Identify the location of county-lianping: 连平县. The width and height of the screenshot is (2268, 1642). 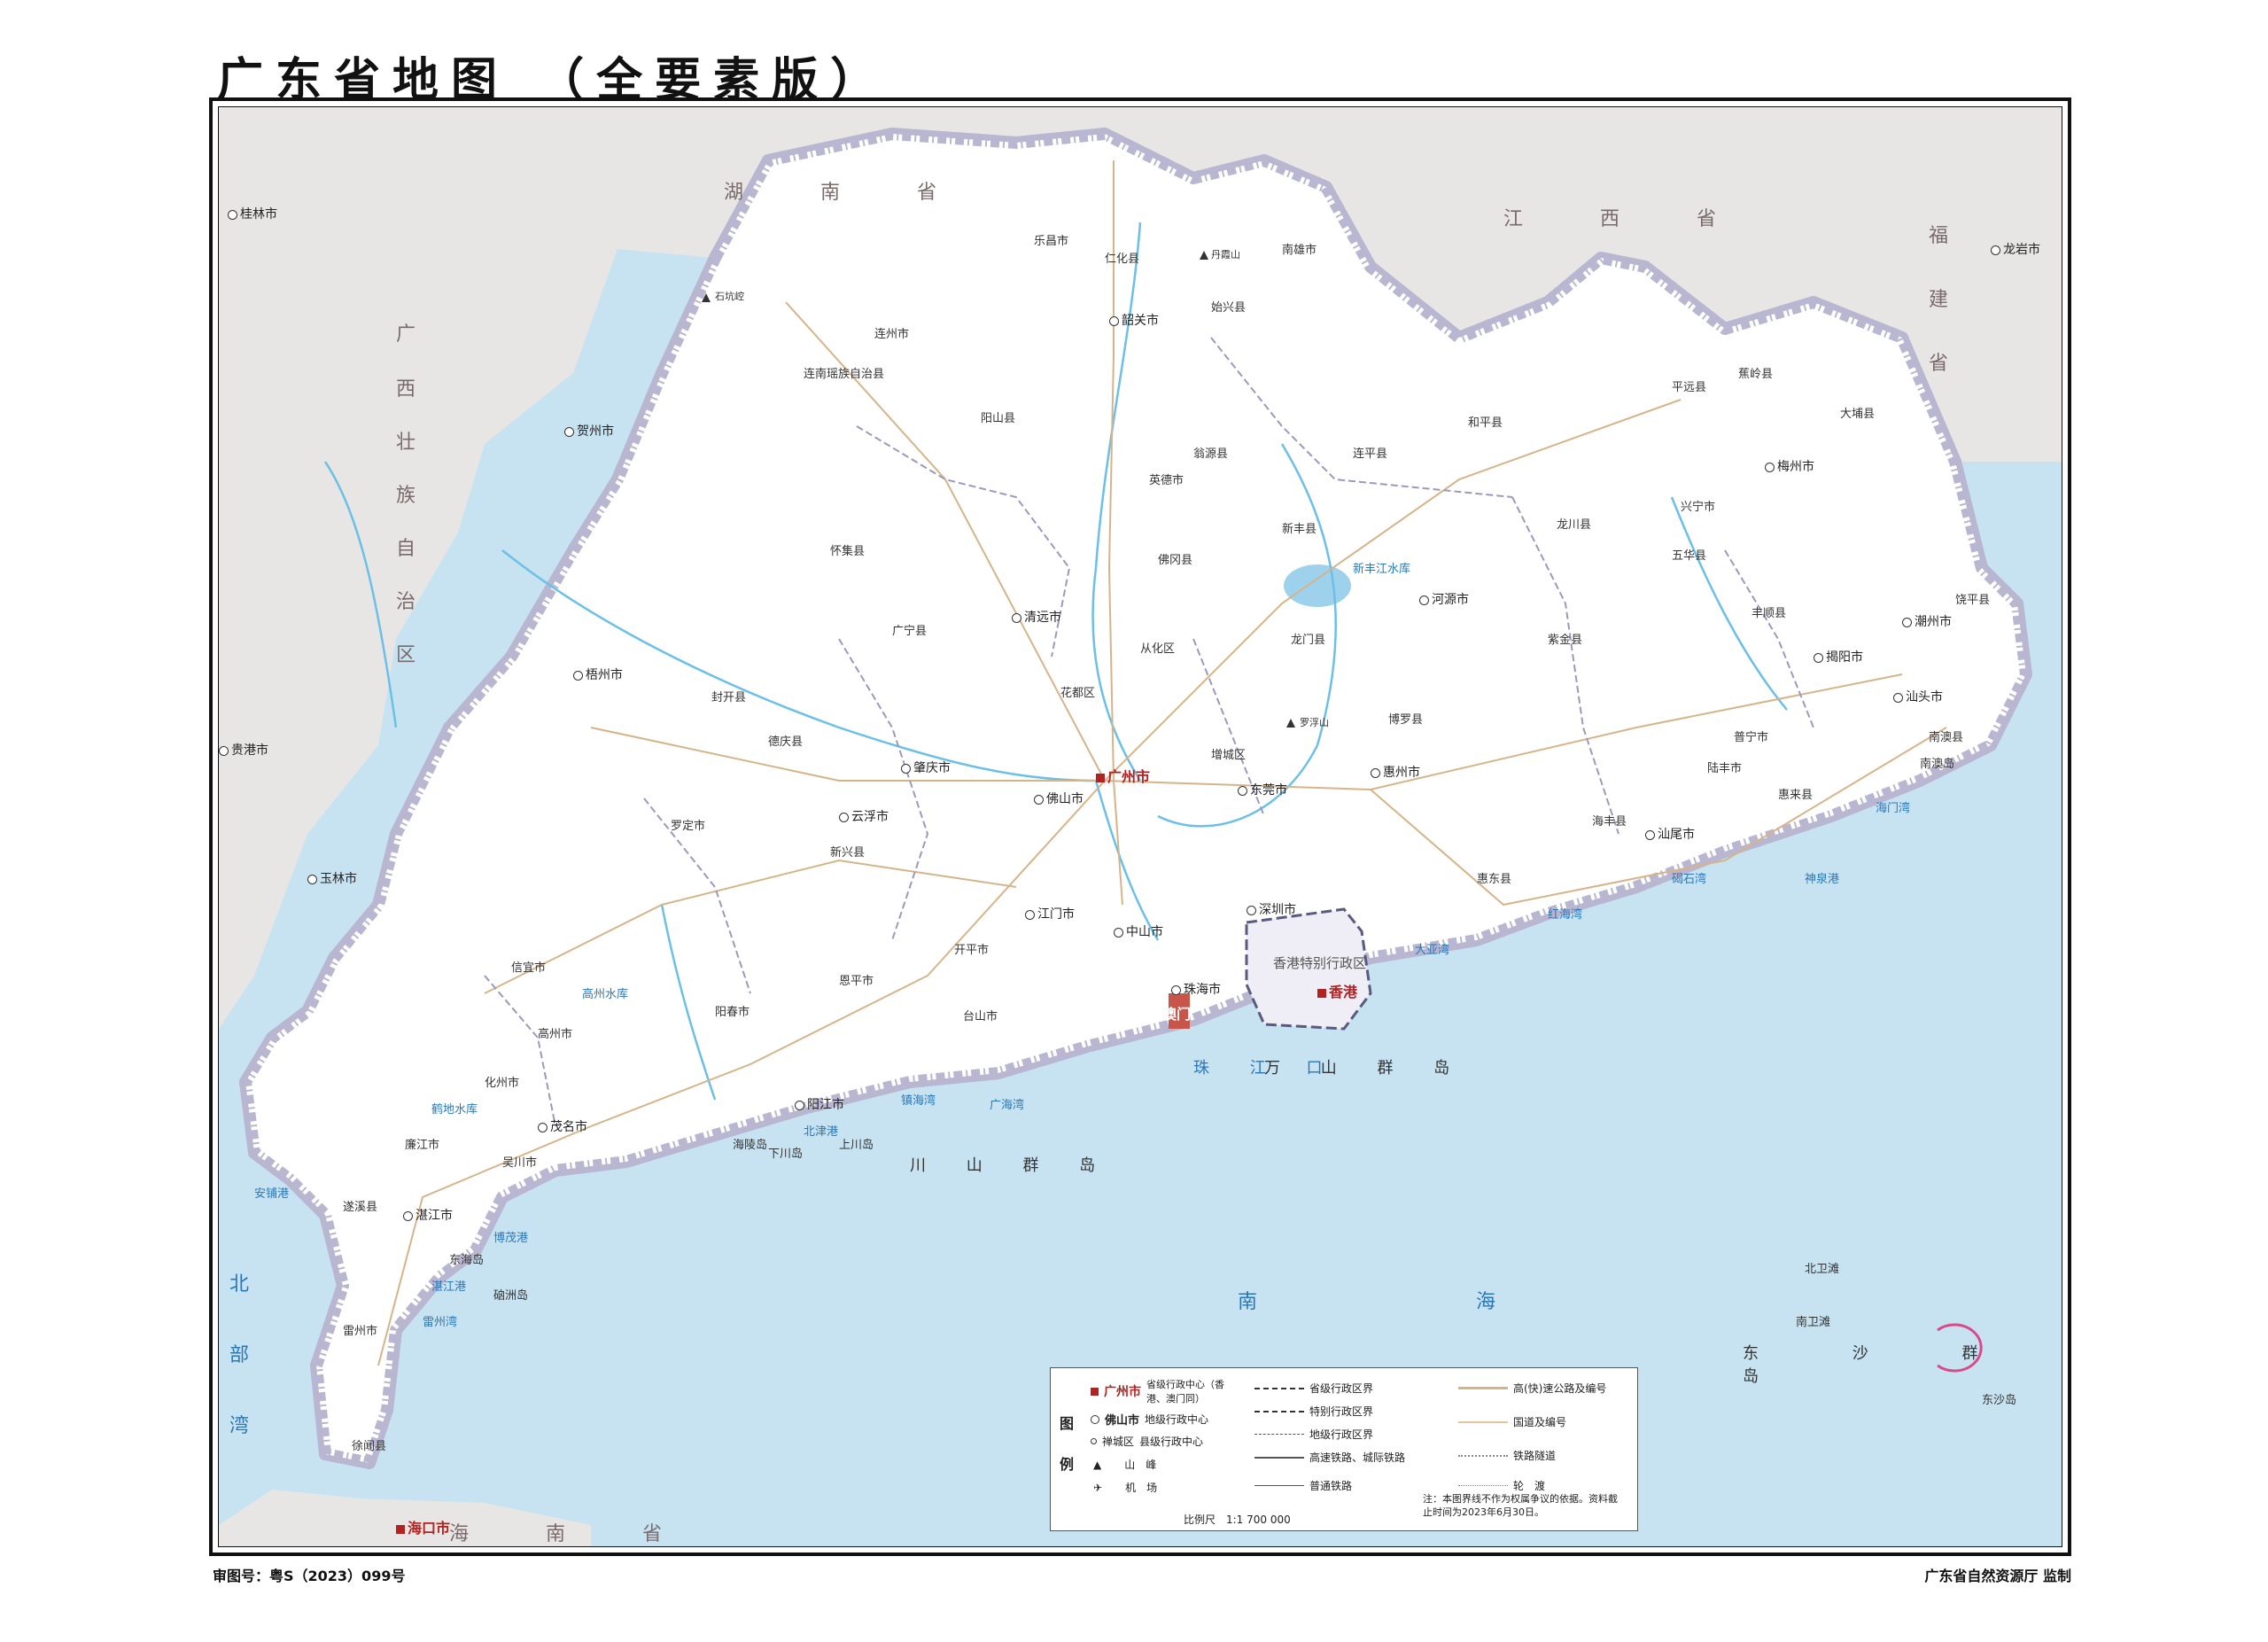
(1370, 453).